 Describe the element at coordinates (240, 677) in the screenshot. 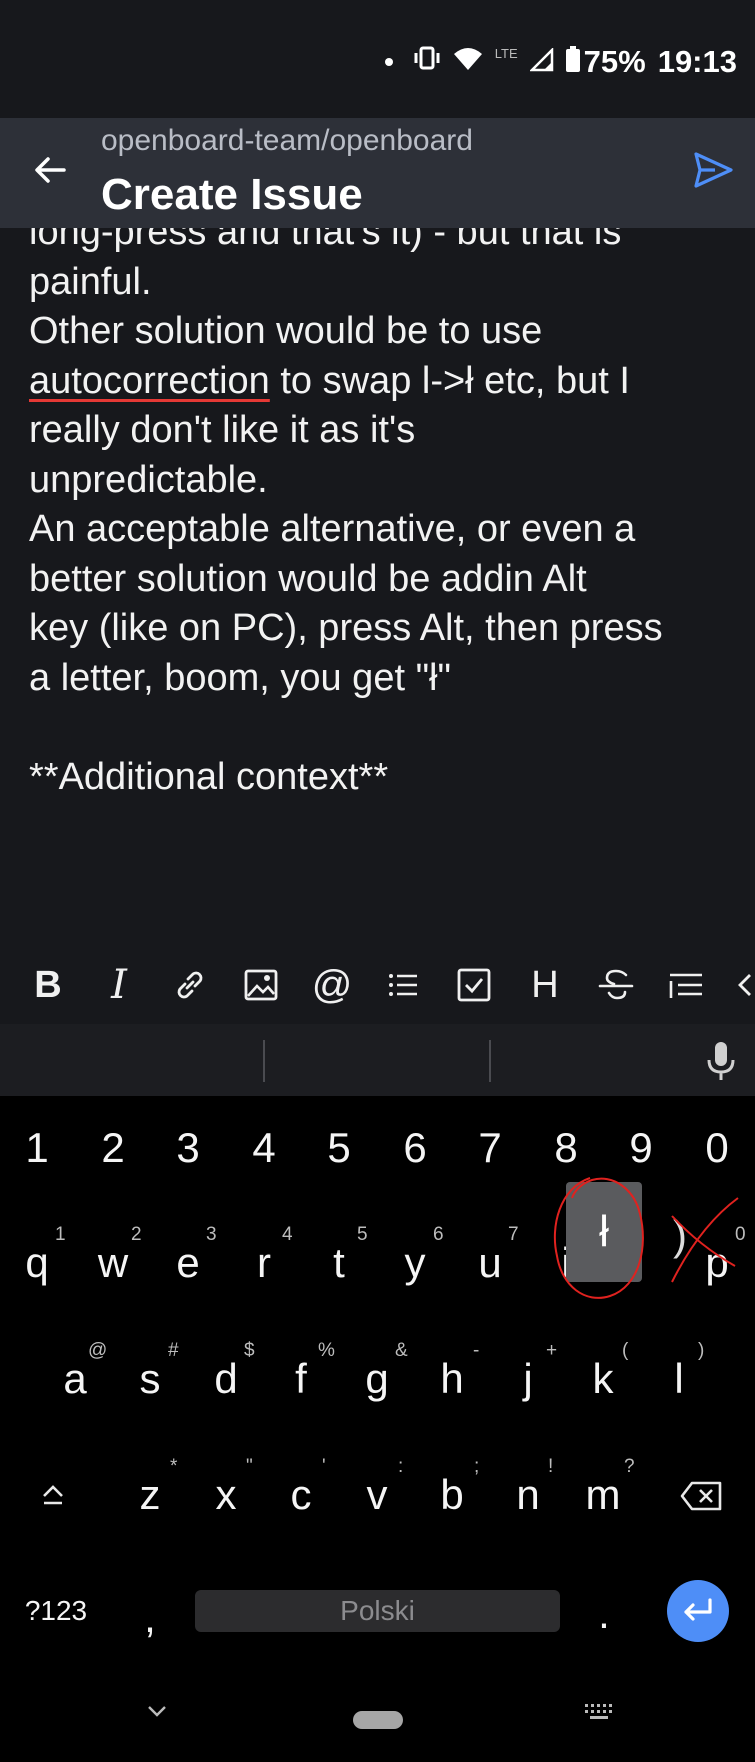

I see `body-line: a letter, boom, you get "ł"` at that location.